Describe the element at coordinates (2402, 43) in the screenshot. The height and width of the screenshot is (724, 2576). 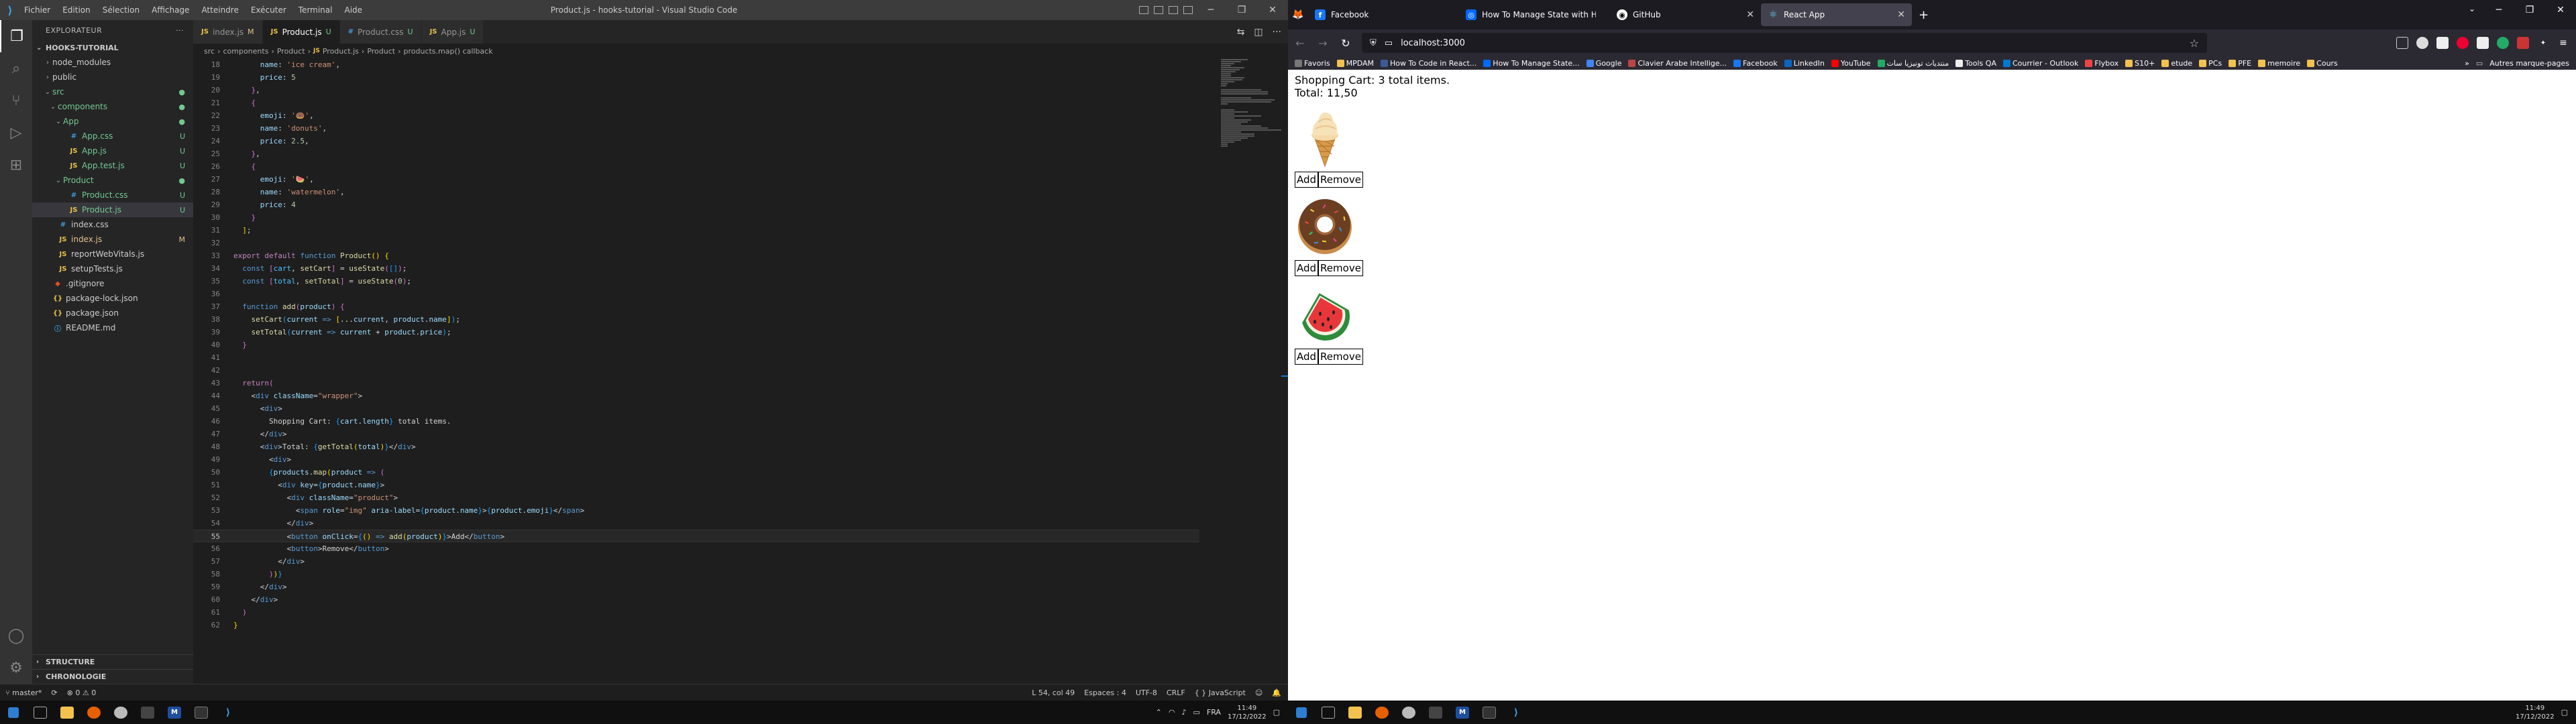
I see `pocket-icon` at that location.